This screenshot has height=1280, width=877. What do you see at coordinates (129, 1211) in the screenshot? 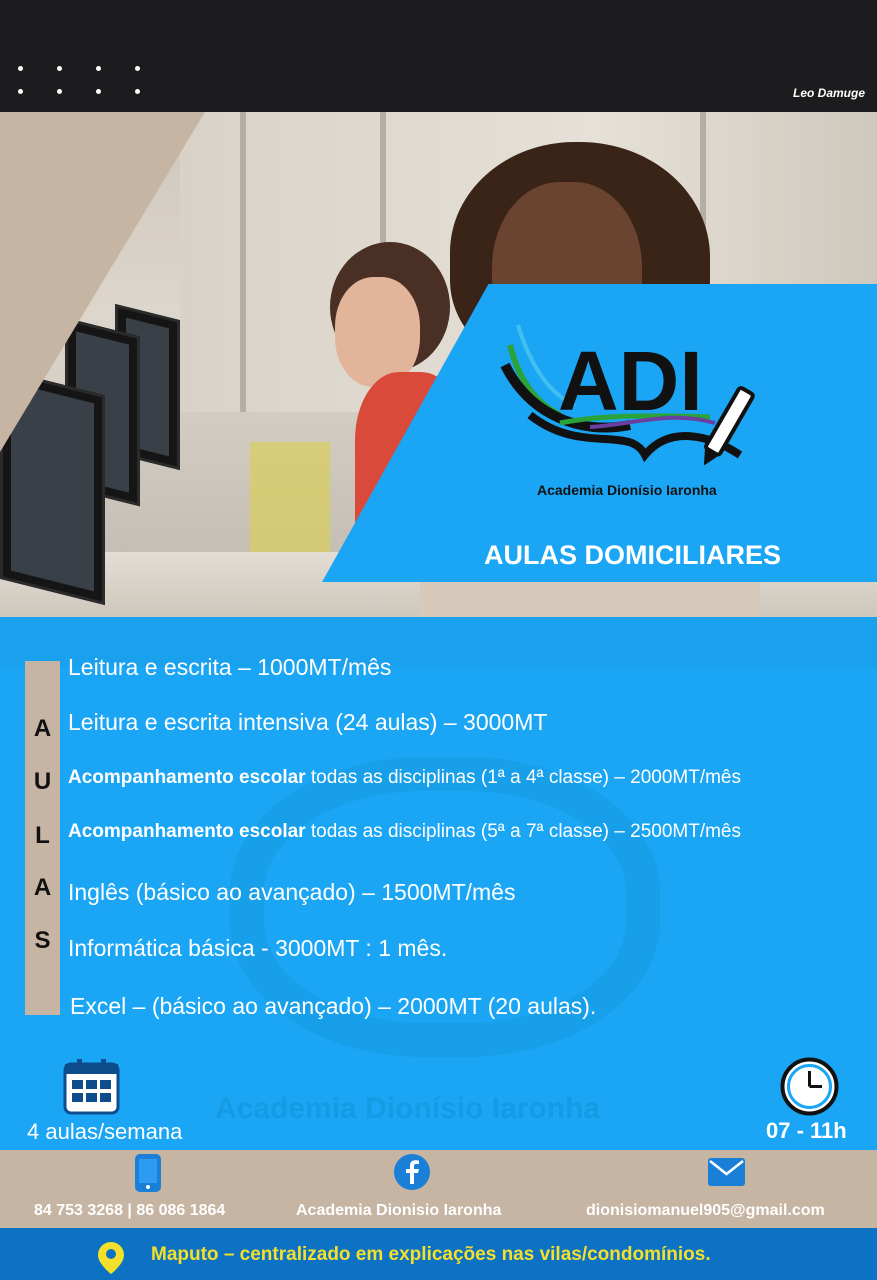
I see `phone-numbers: 84 753 3268 | 86 086 1864` at bounding box center [129, 1211].